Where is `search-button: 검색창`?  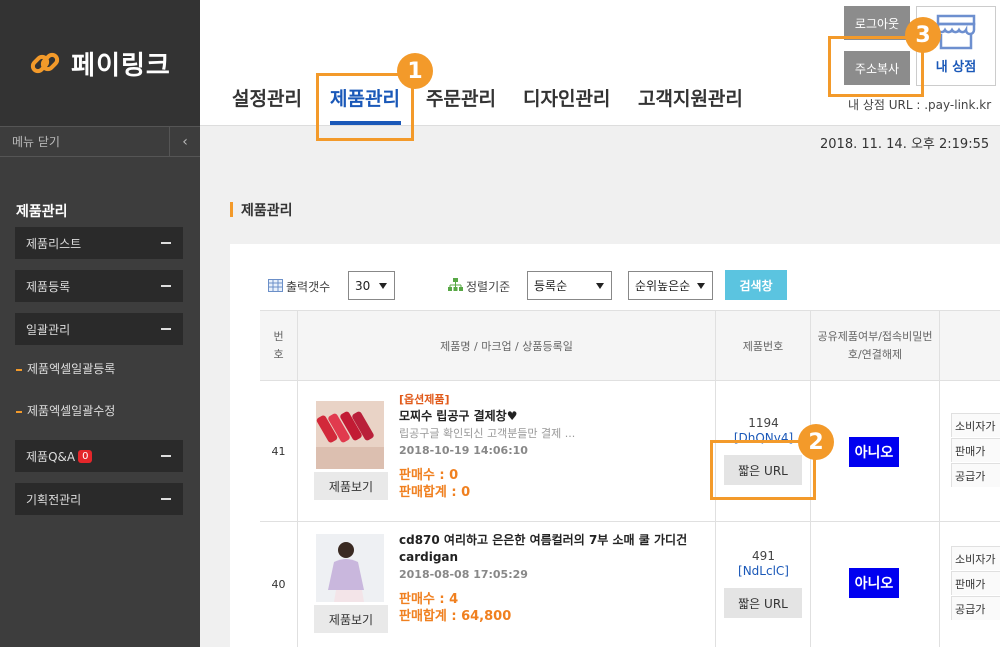 search-button: 검색창 is located at coordinates (756, 285).